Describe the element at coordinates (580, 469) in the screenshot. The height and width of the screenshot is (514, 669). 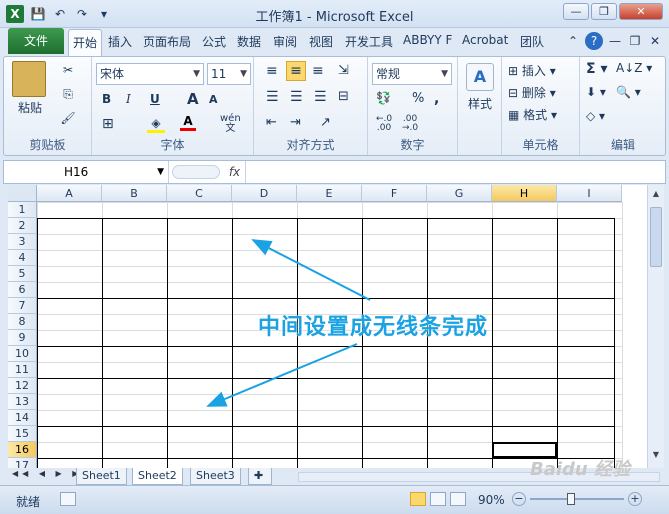
I see `watermark: Baidu 经验` at that location.